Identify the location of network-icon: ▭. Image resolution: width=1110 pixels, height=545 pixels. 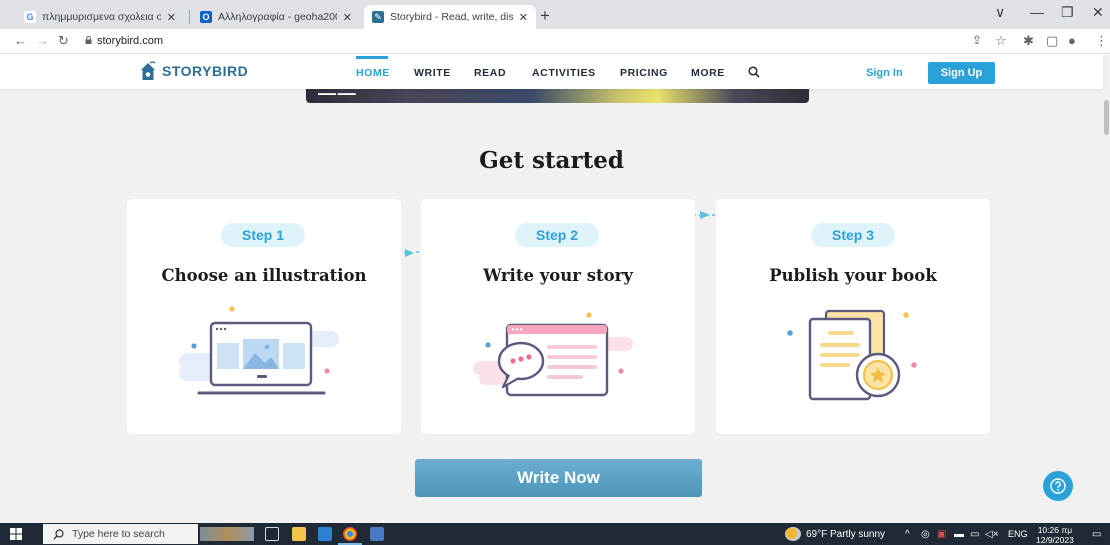
(974, 534).